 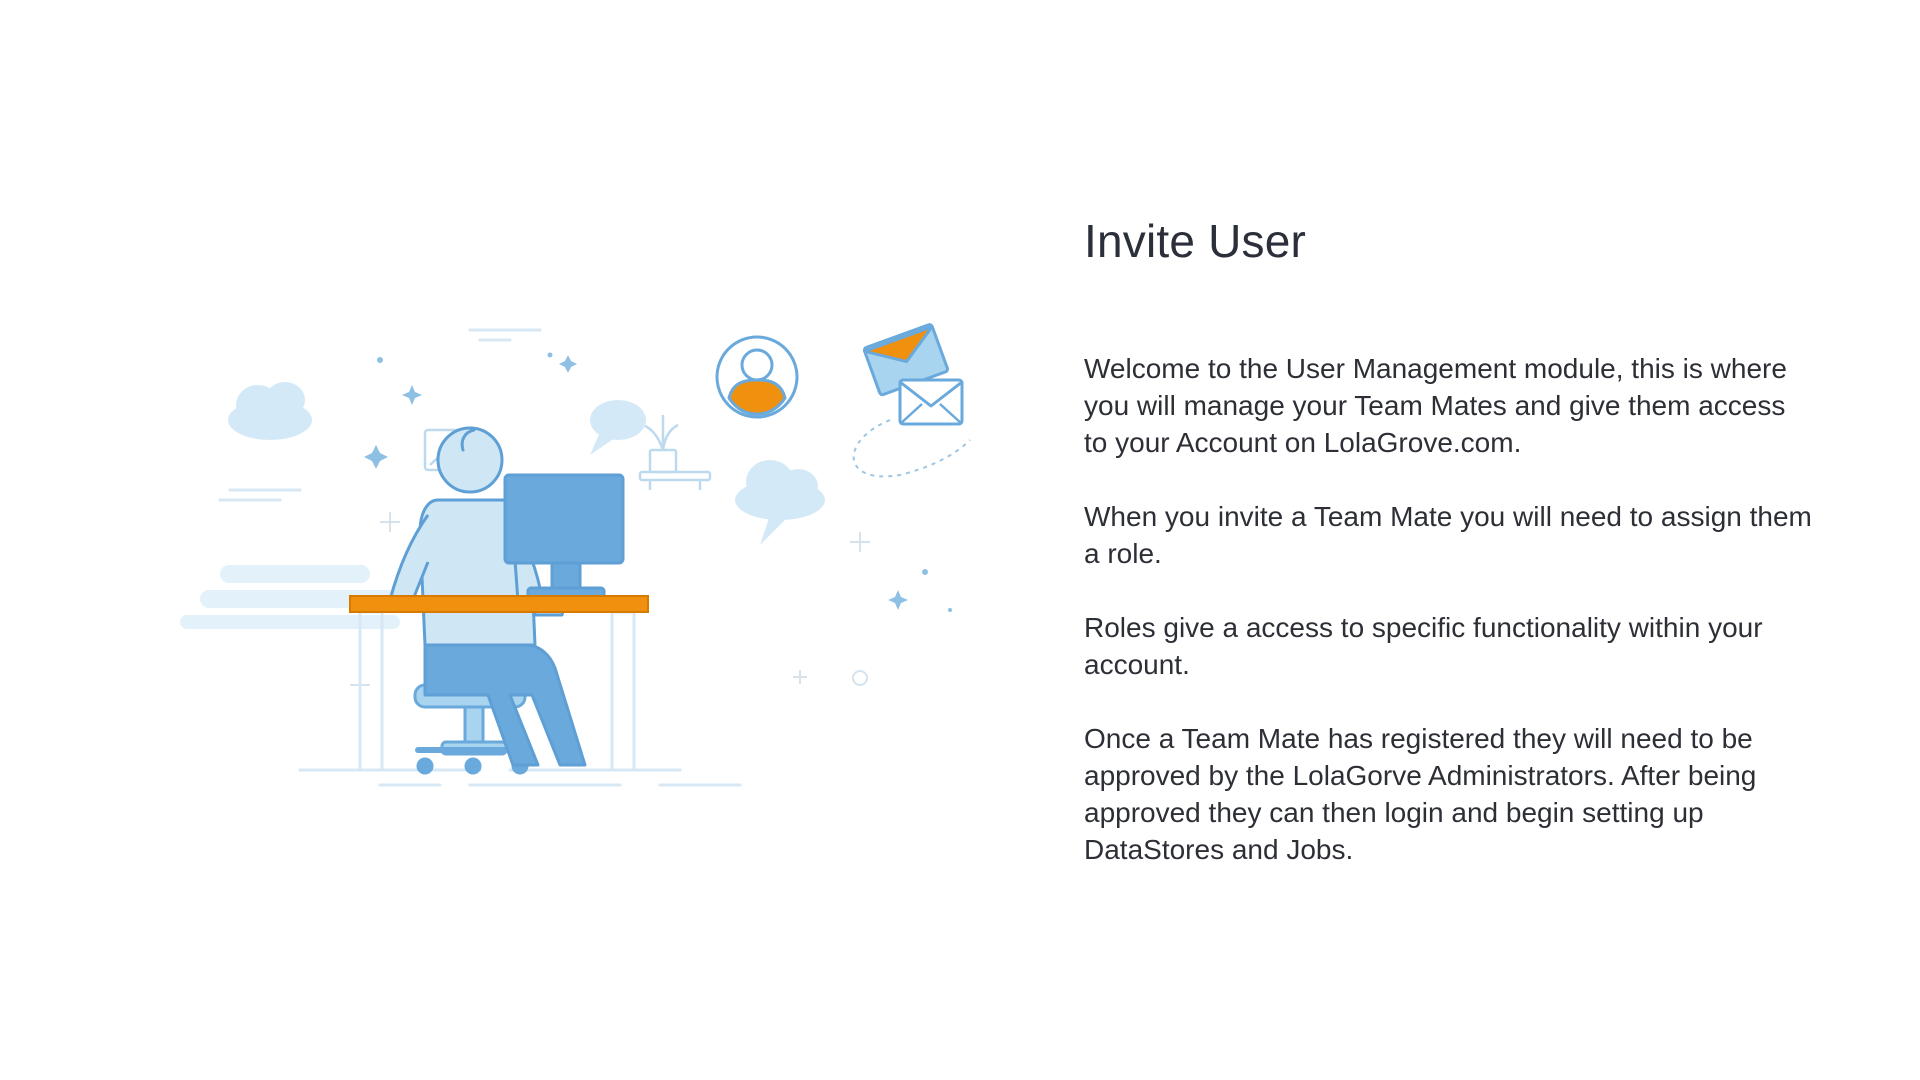 I want to click on chat-bubble-icon, so click(x=618, y=427).